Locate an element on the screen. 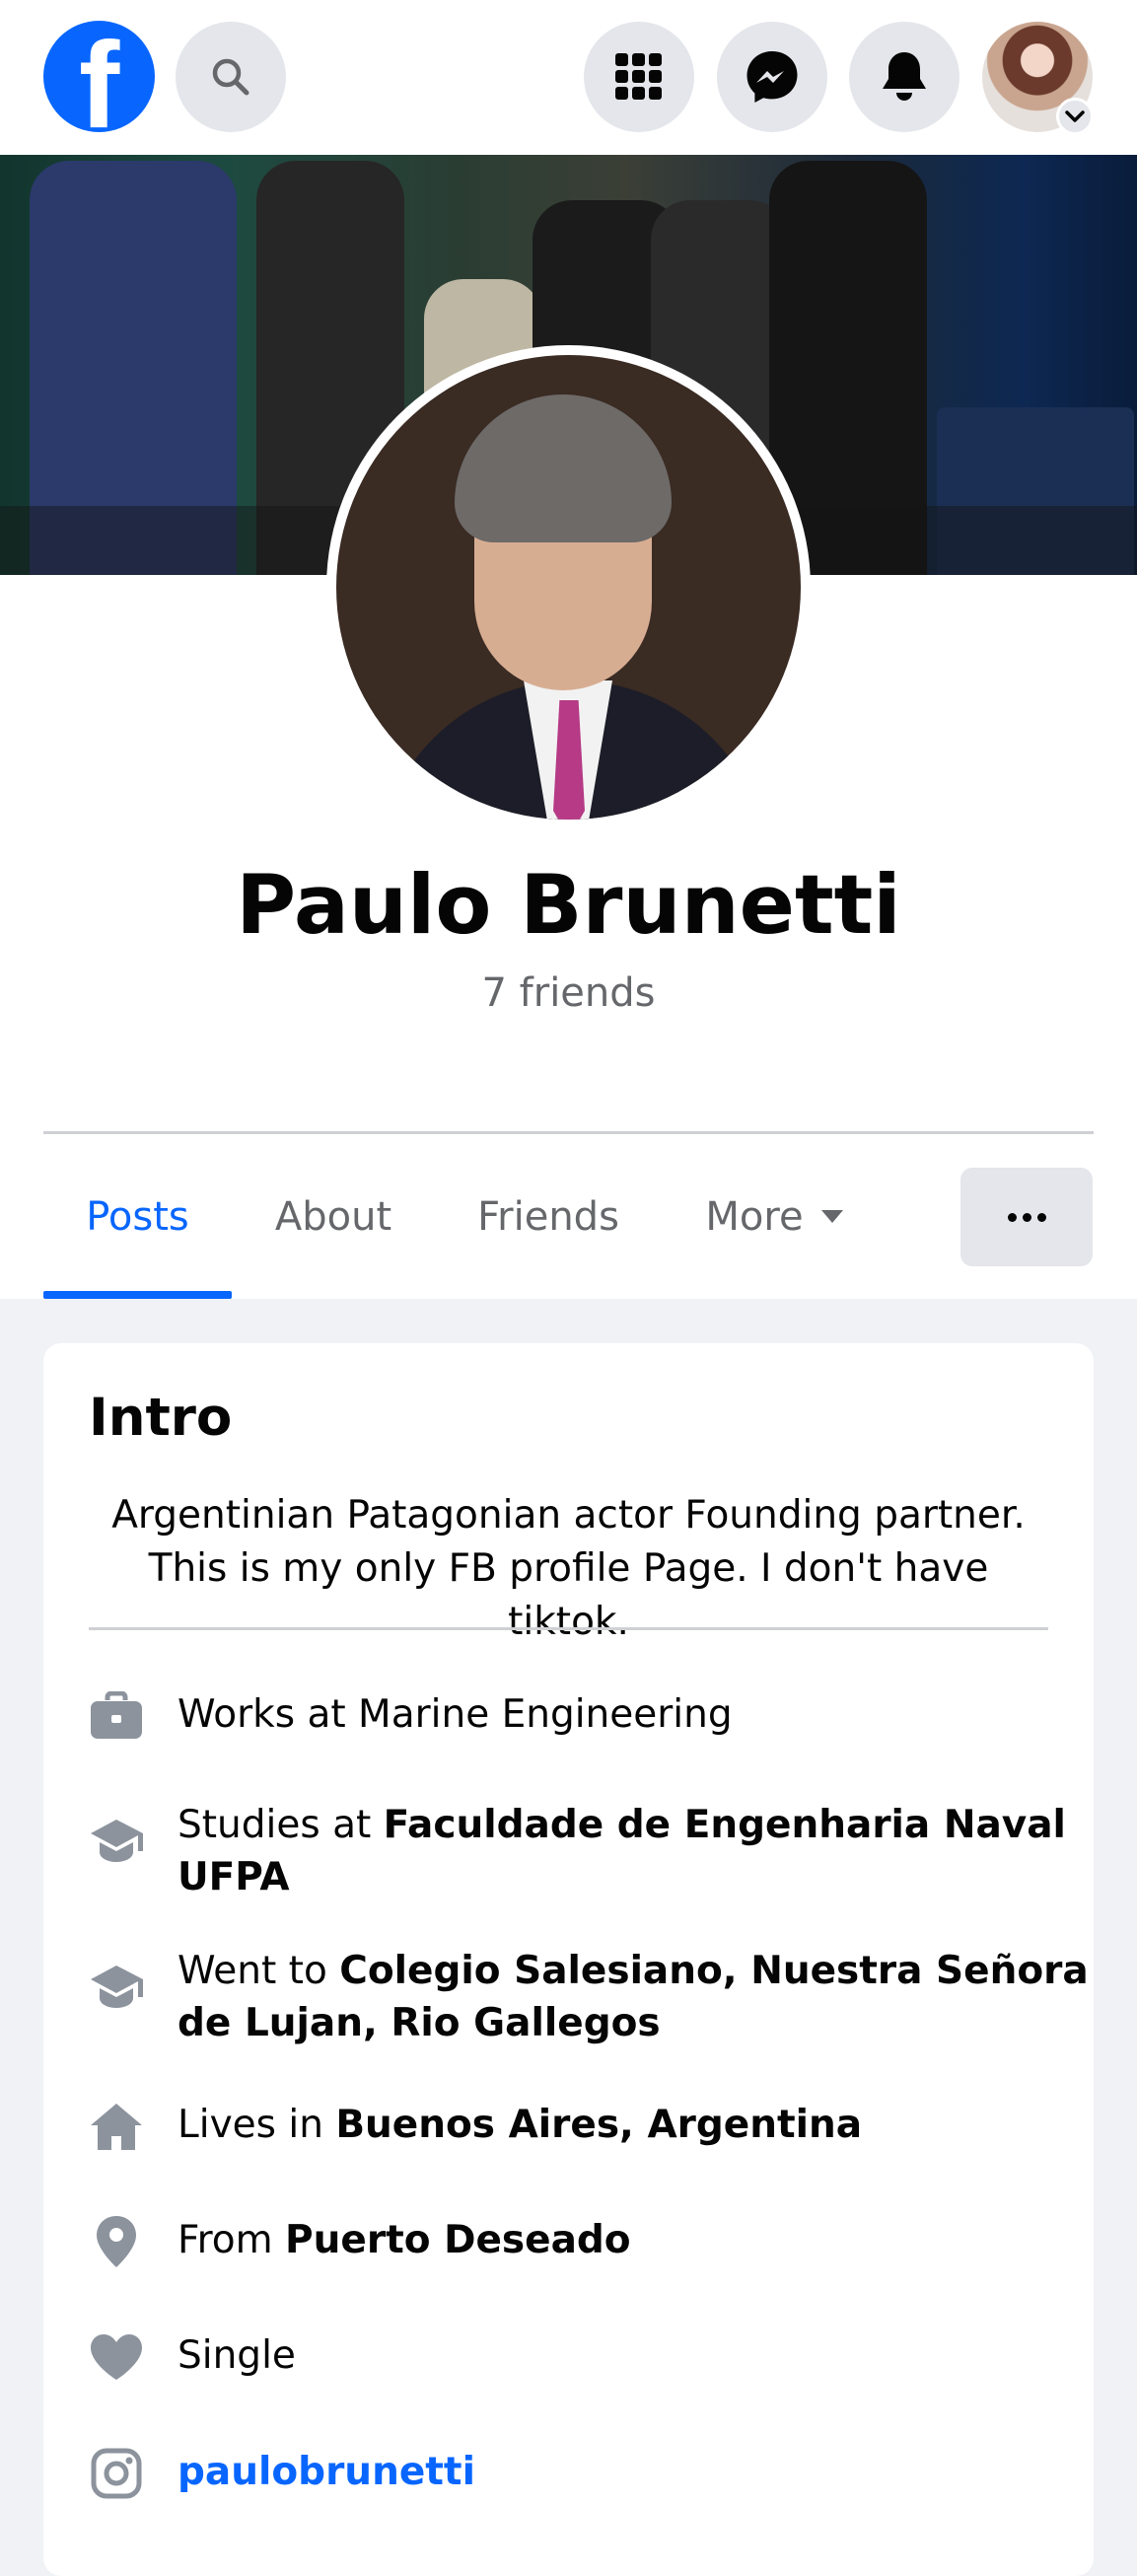 This screenshot has height=2576, width=1137. tab-friends-label: Friends is located at coordinates (548, 1216).